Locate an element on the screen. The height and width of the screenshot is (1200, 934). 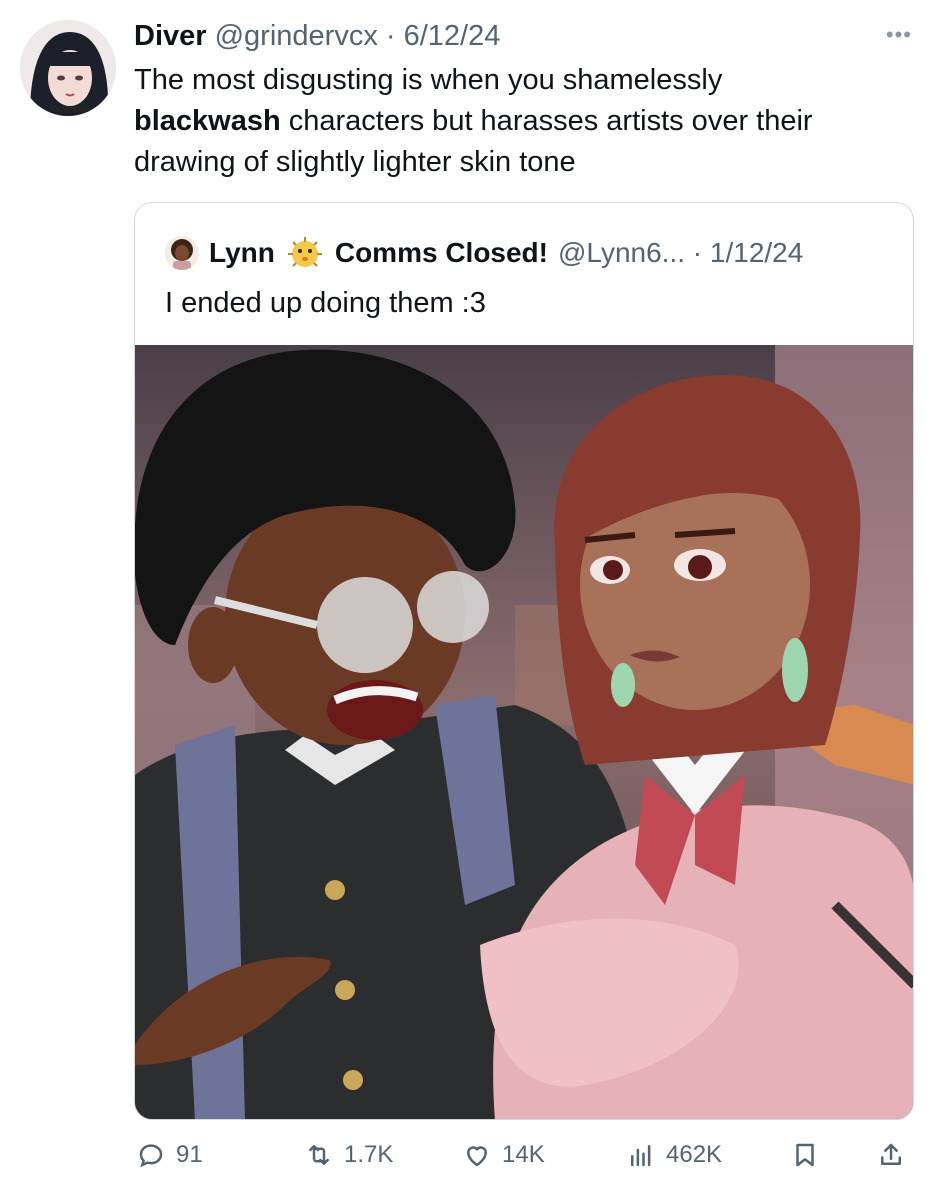
avatar-illustration is located at coordinates (68, 68).